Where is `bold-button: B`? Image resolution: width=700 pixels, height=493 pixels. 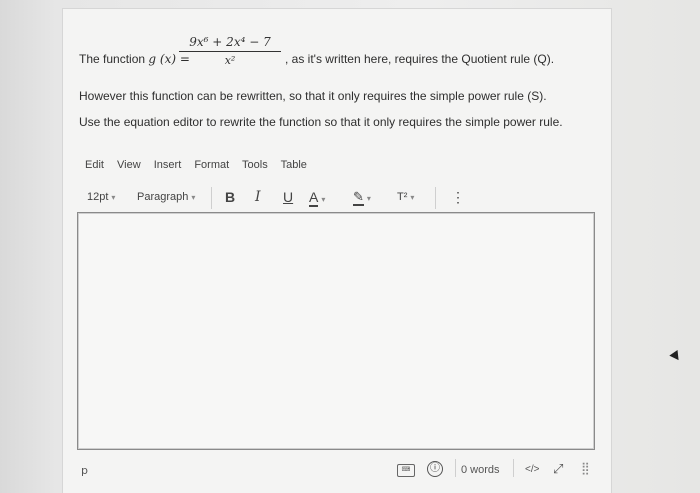
bold-button: B is located at coordinates (230, 197).